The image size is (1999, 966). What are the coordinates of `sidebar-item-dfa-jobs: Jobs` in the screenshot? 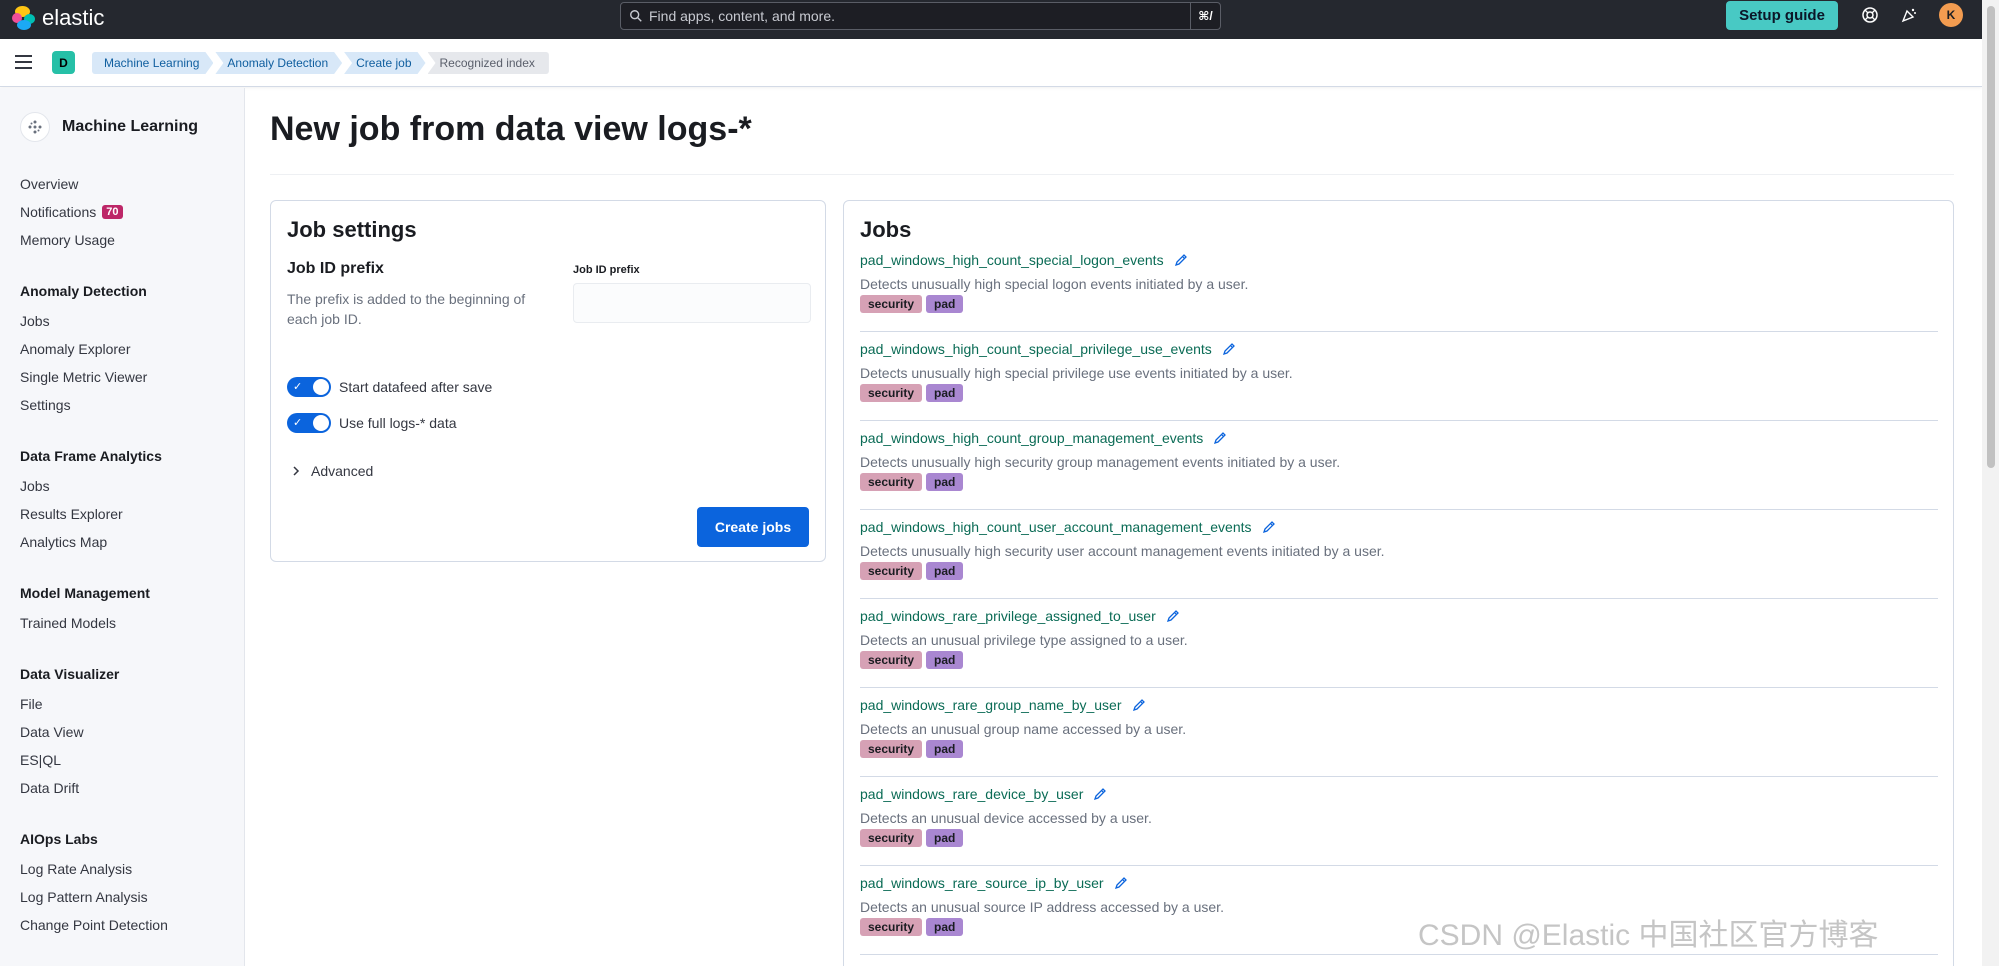 It's located at (35, 486).